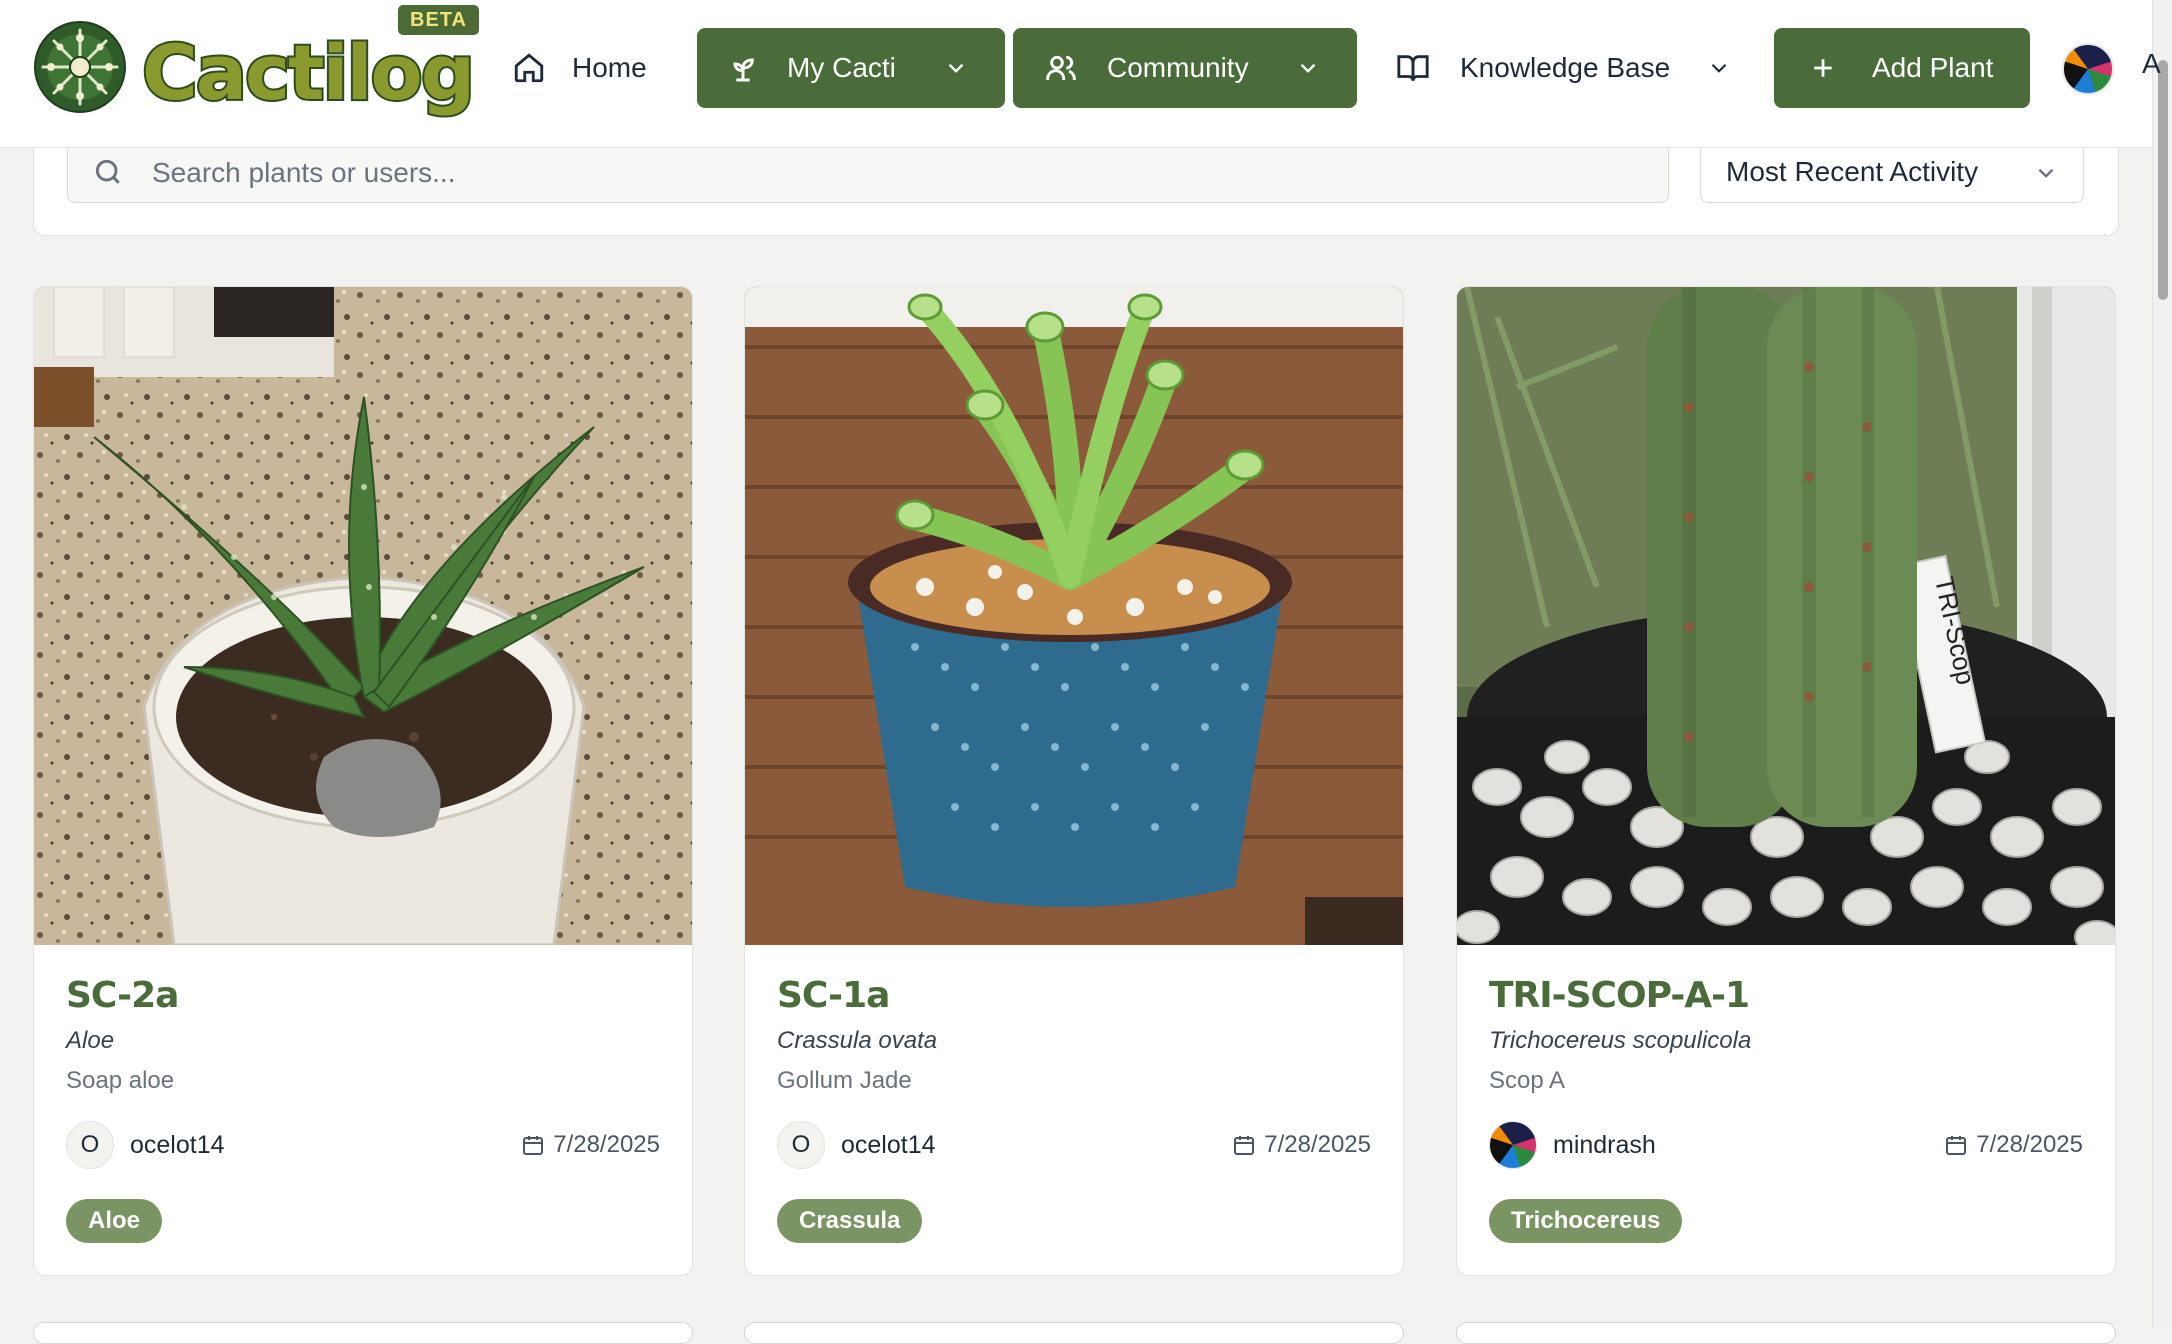 The height and width of the screenshot is (1344, 2172). I want to click on plant-species: Aloe, so click(90, 1040).